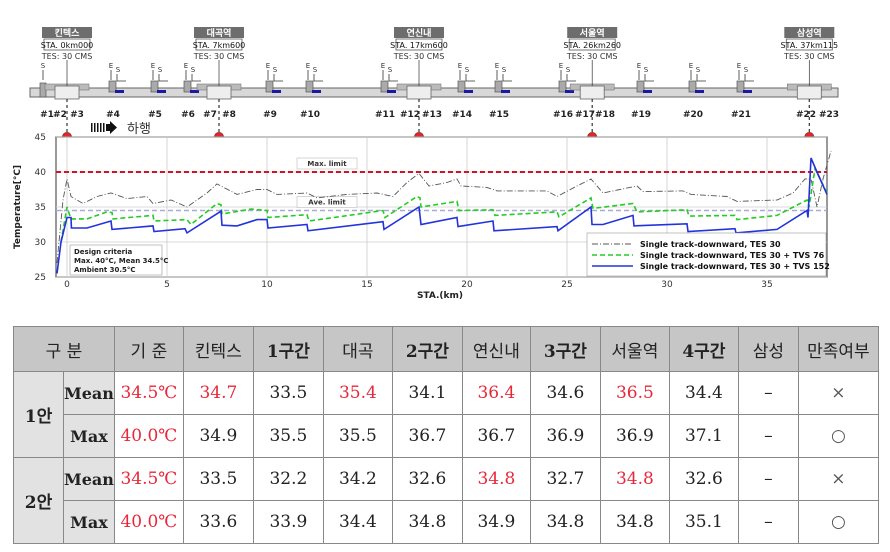 The height and width of the screenshot is (552, 890). I want to click on vent-label: #2, so click(60, 115).